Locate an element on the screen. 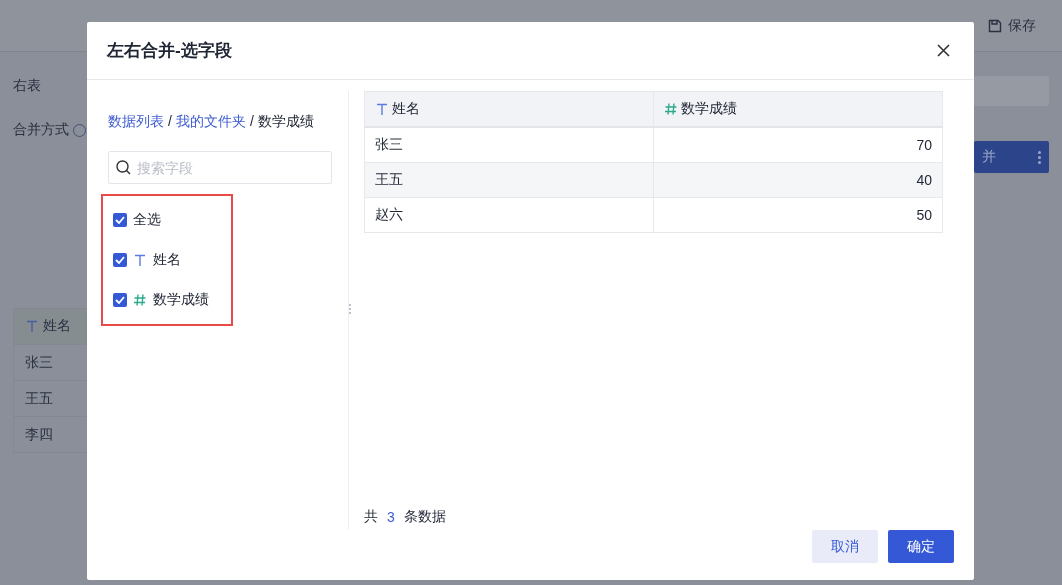  more-icon is located at coordinates (1039, 157).